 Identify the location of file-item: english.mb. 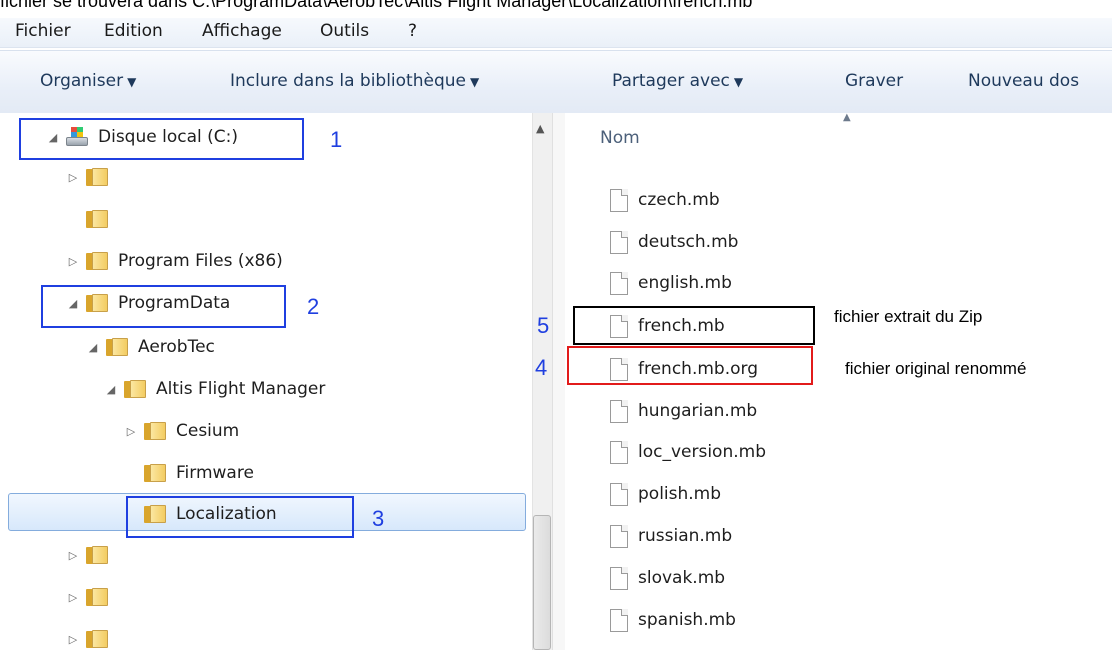
(671, 283).